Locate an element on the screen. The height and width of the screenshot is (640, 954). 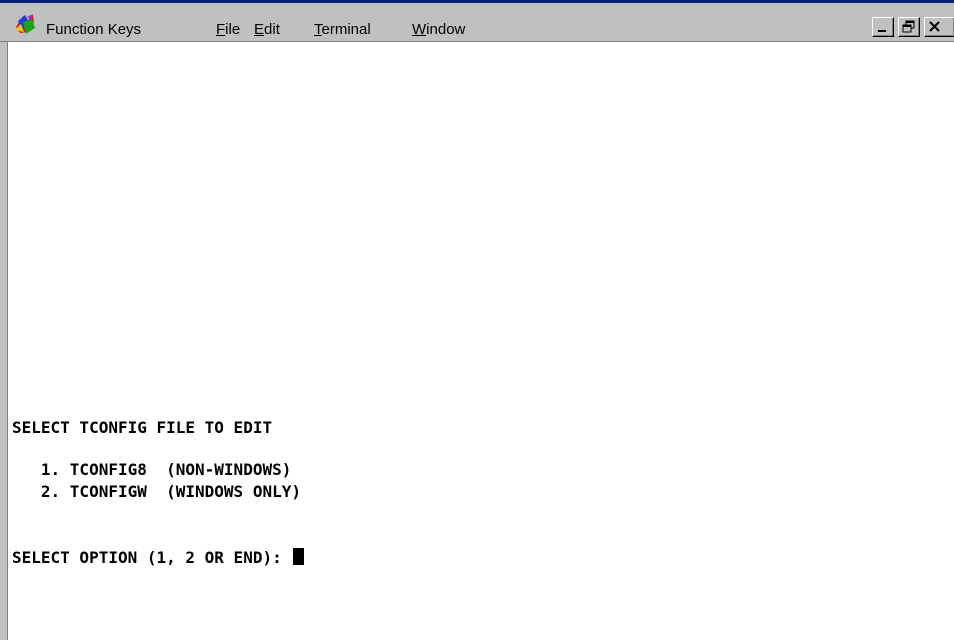
menu-function-keys: Function Keys is located at coordinates (93, 29).